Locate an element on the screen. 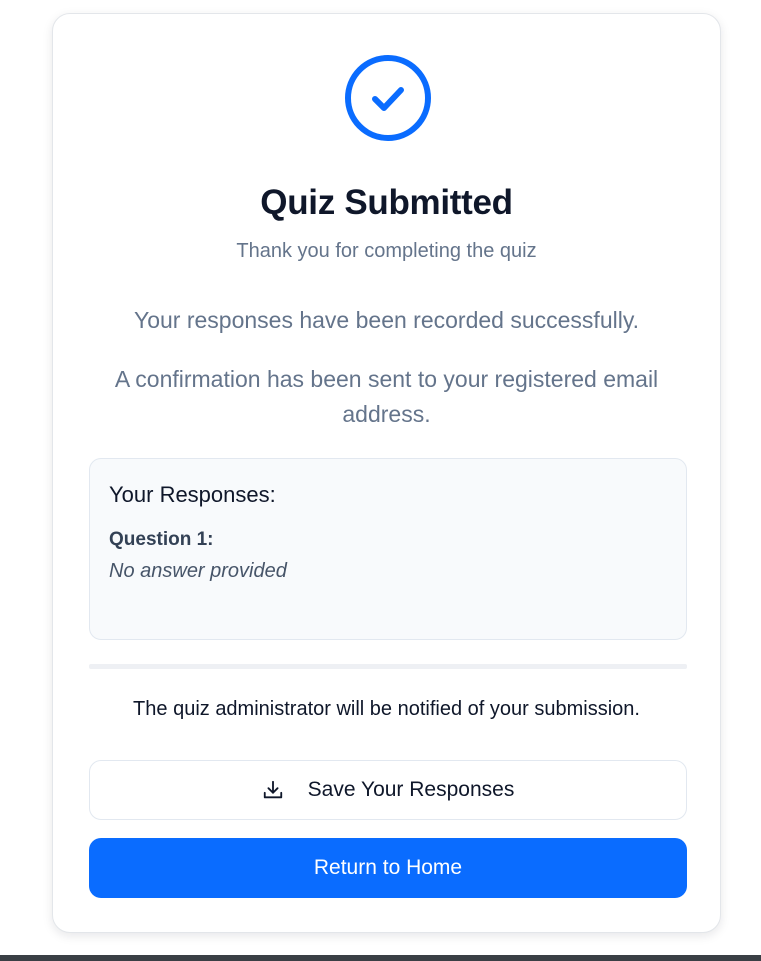 Image resolution: width=761 pixels, height=961 pixels. divider is located at coordinates (388, 666).